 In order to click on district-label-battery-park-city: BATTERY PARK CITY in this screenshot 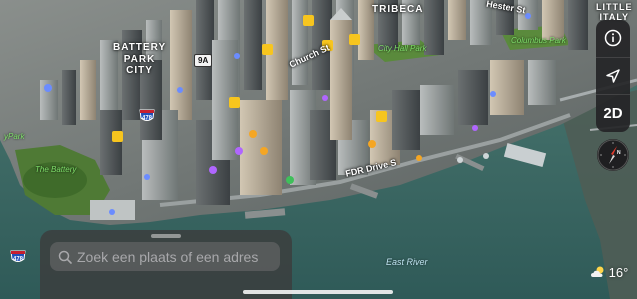, I will do `click(140, 59)`.